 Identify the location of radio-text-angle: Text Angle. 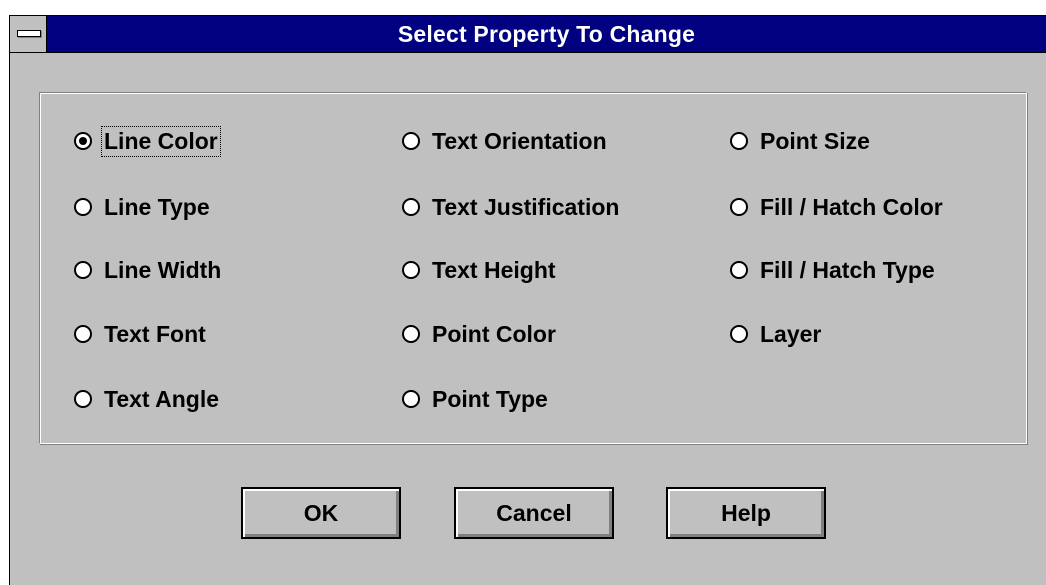
(147, 399).